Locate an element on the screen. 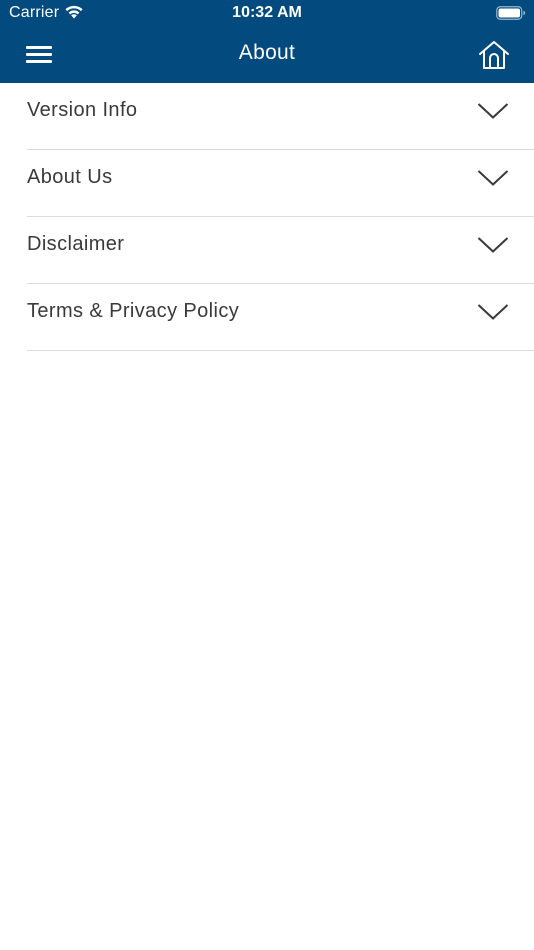 The height and width of the screenshot is (950, 534). status-bar: Carrier 10:32 AM is located at coordinates (267, 14).